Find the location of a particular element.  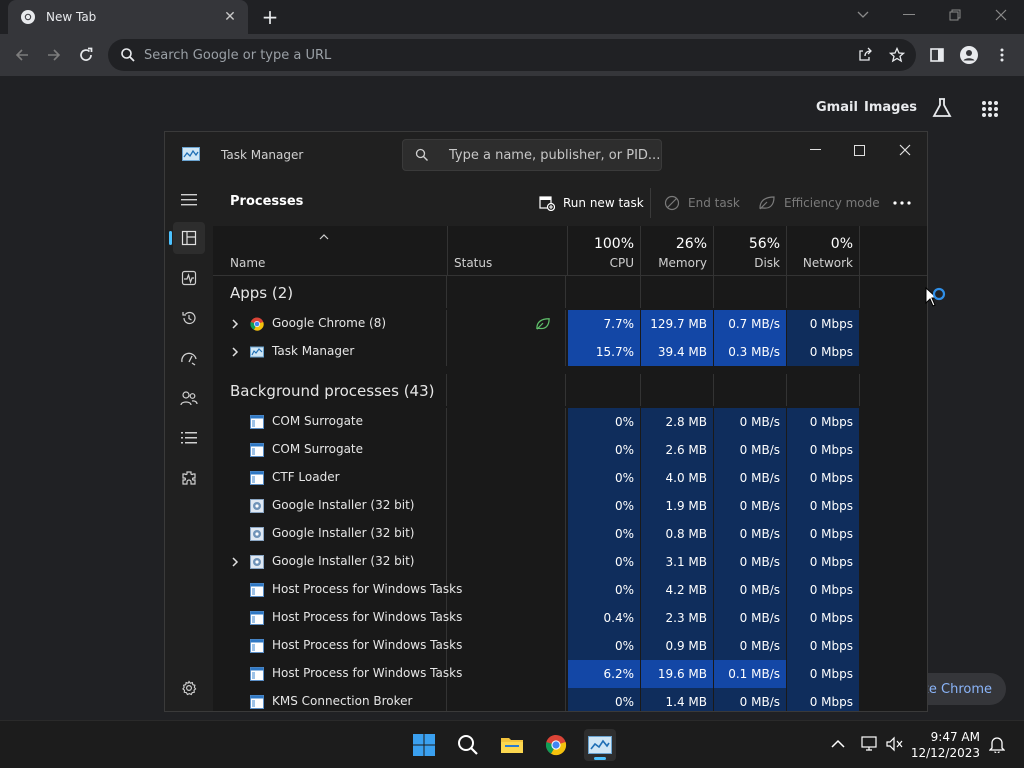

images-link: Images is located at coordinates (890, 107).